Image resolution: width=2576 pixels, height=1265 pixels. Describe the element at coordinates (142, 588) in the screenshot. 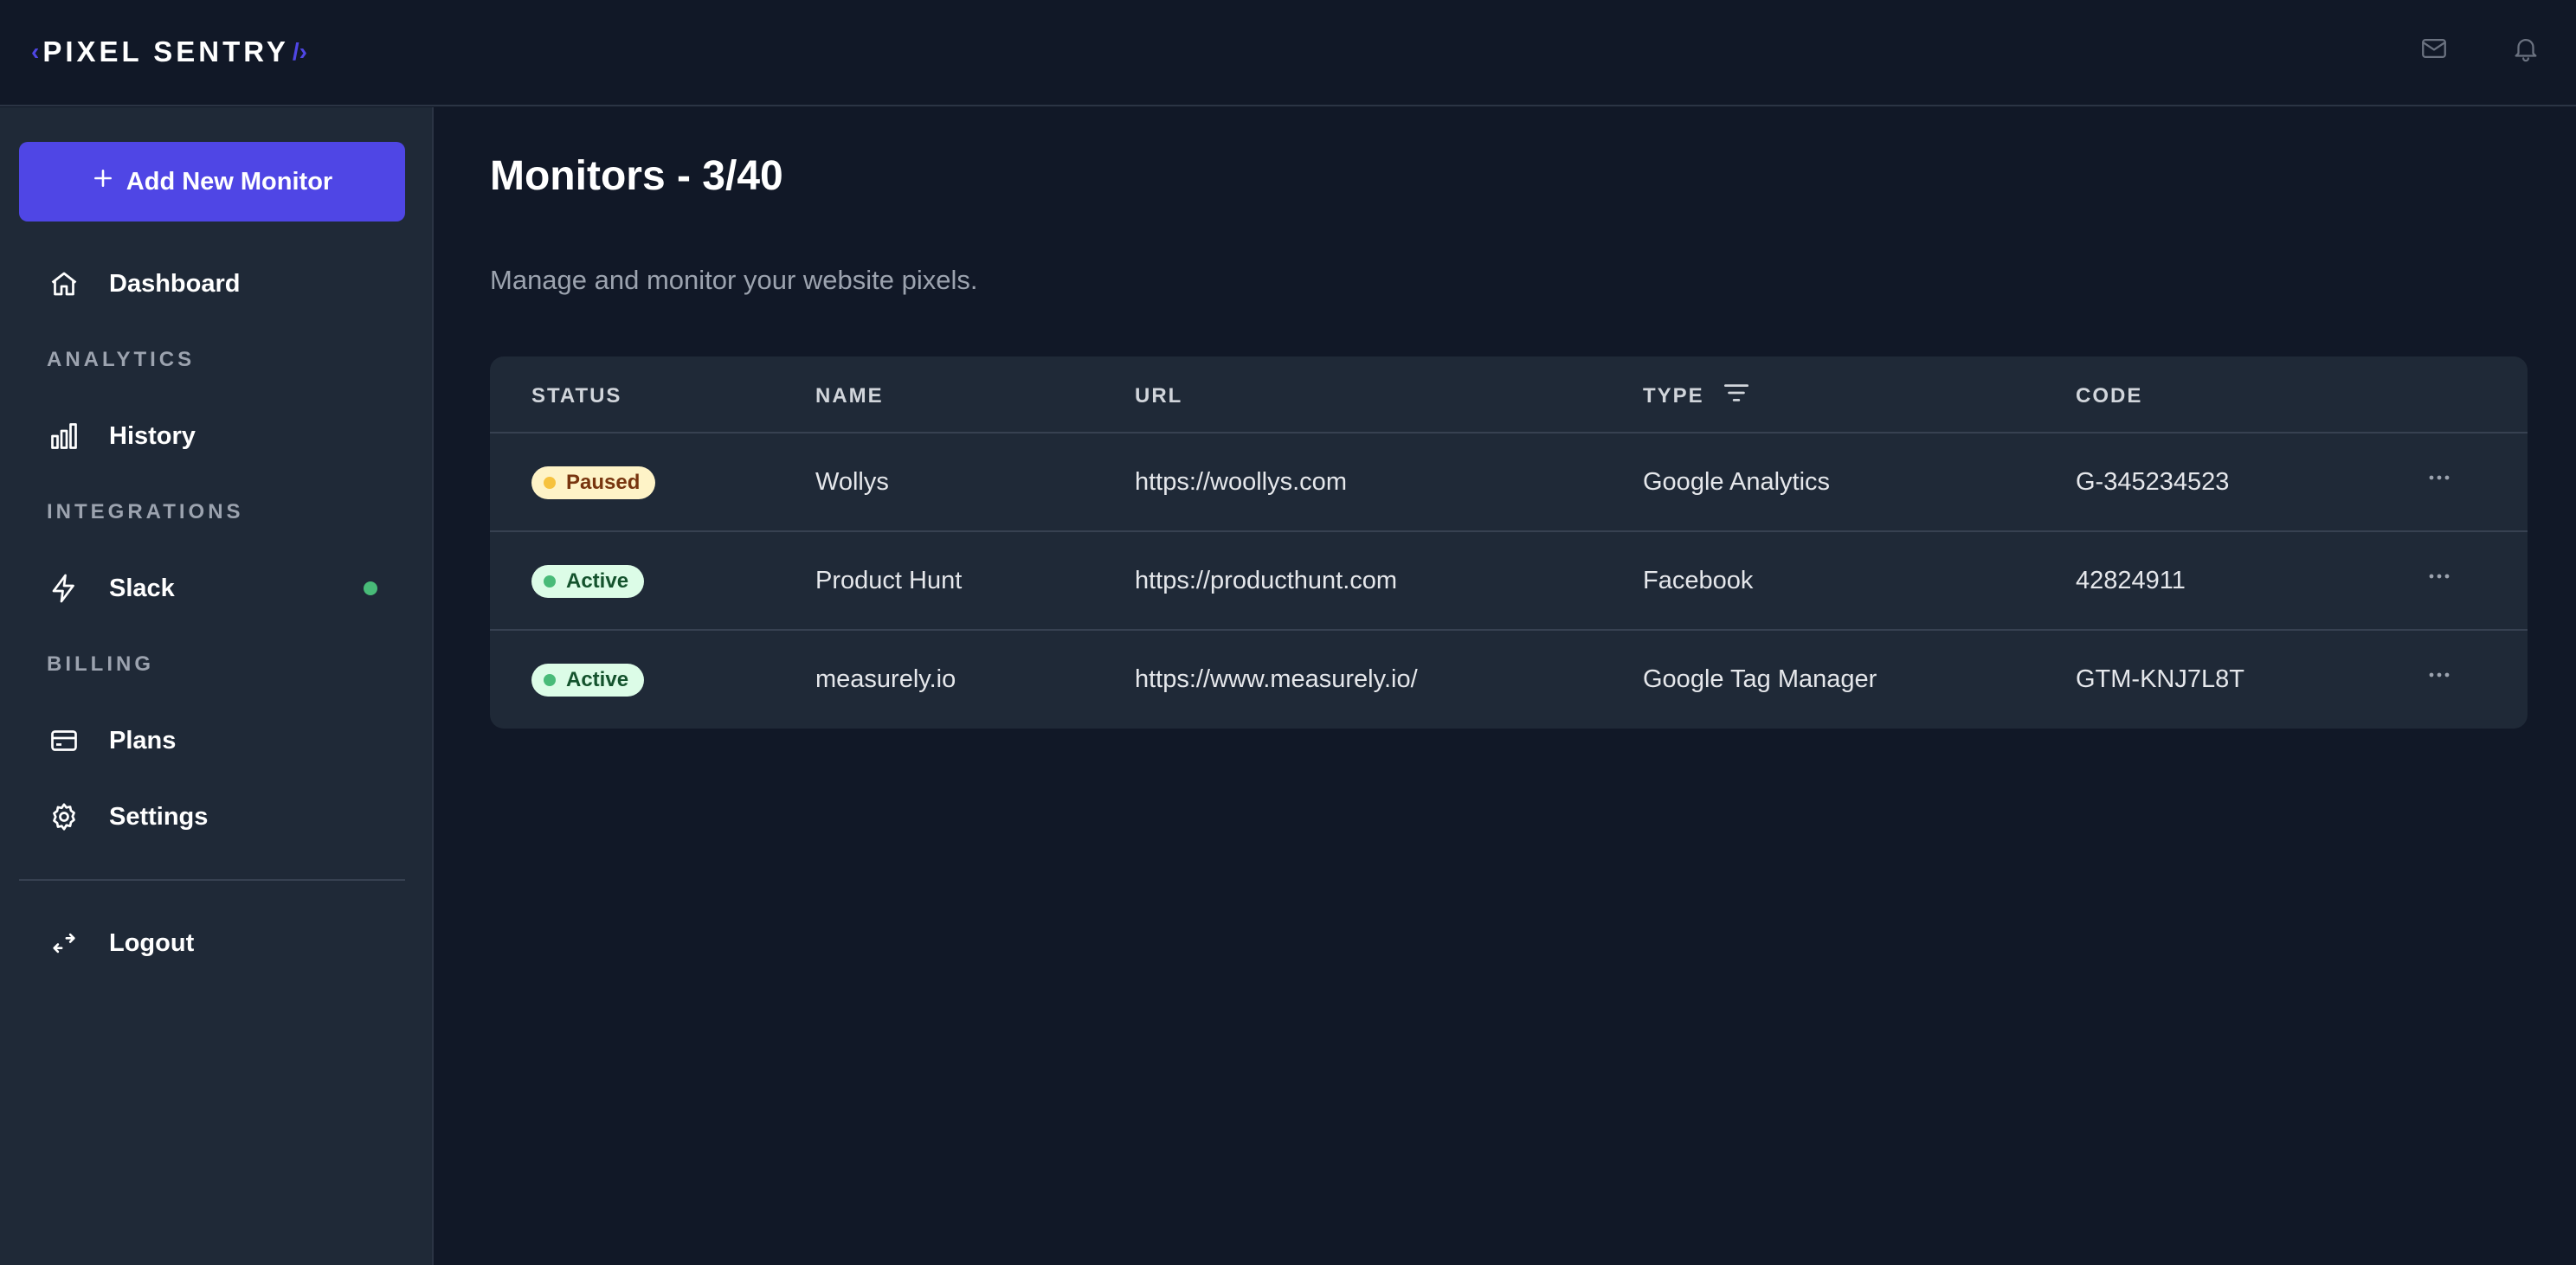

I see `sidebar-item-label: Slack` at that location.